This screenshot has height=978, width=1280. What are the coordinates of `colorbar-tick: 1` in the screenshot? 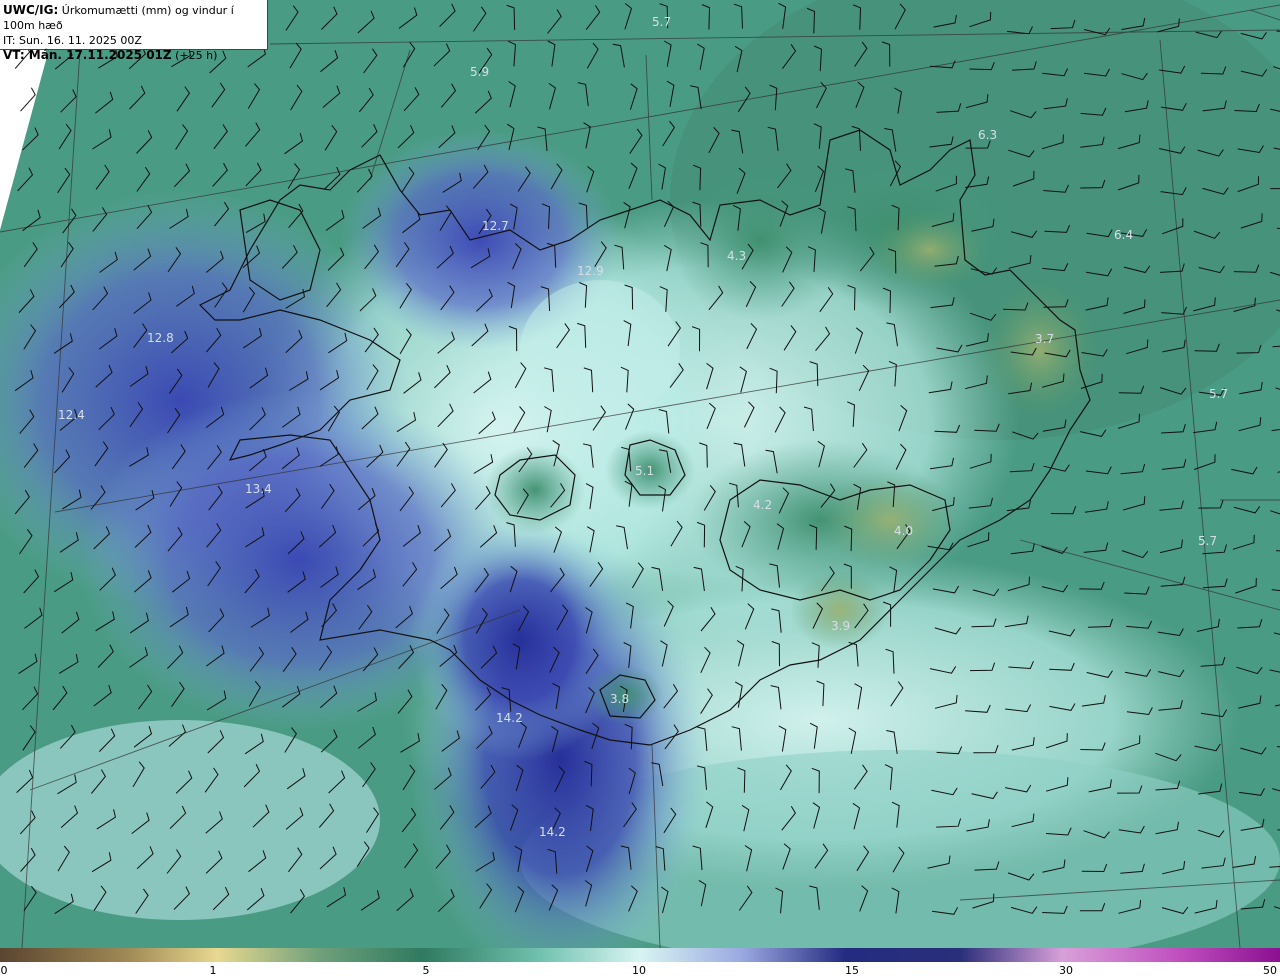 It's located at (213, 970).